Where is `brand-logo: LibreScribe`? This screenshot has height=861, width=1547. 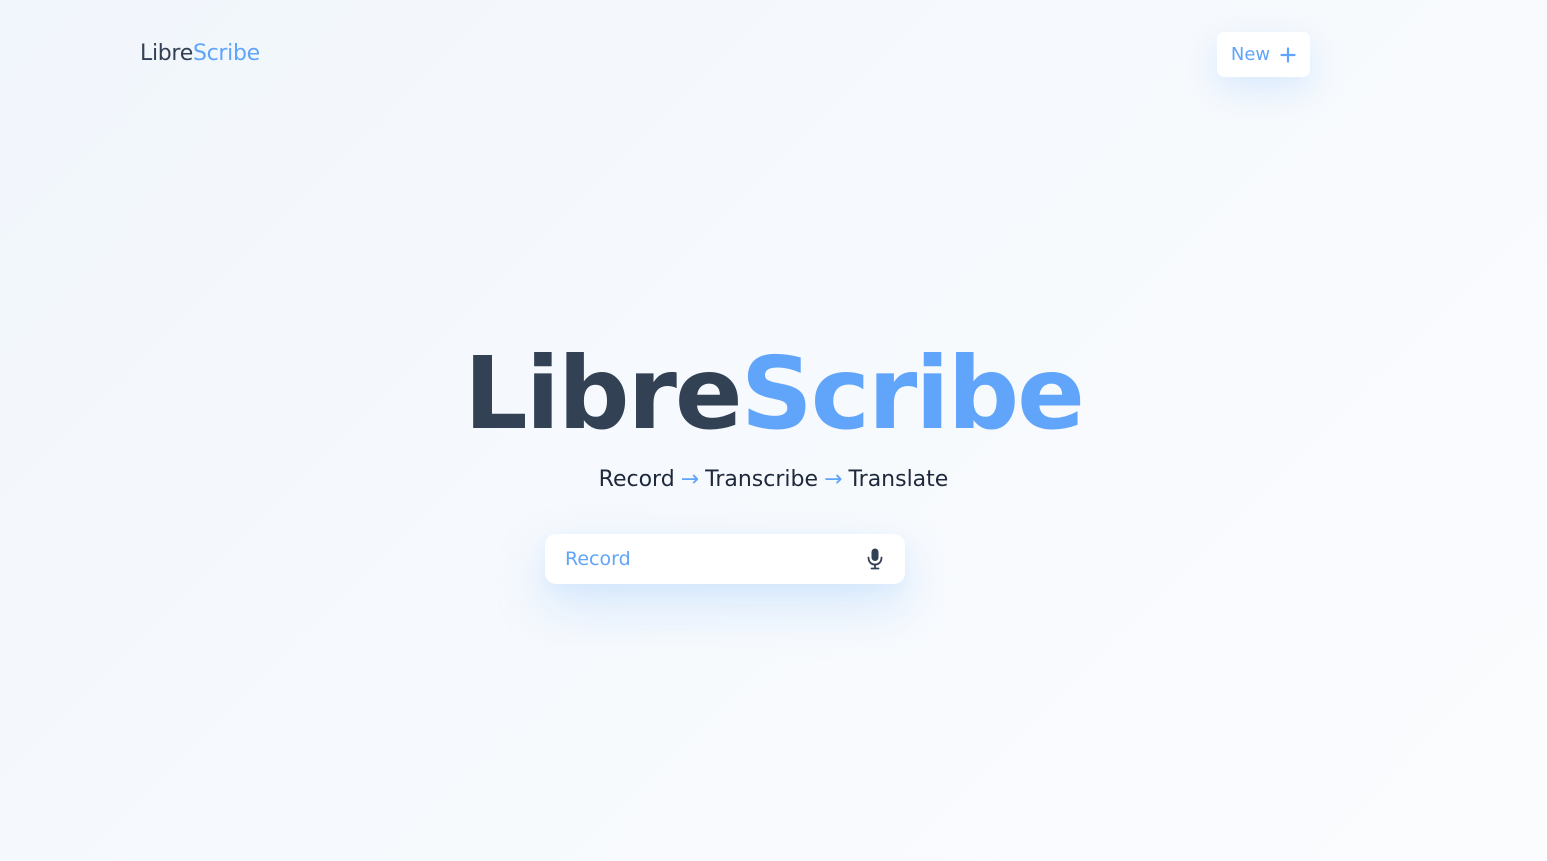
brand-logo: LibreScribe is located at coordinates (200, 54).